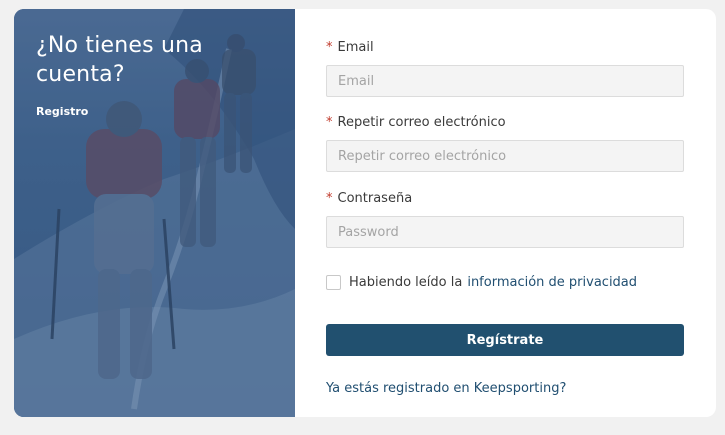 The height and width of the screenshot is (435, 725). Describe the element at coordinates (355, 47) in the screenshot. I see `email-label-text: Email` at that location.